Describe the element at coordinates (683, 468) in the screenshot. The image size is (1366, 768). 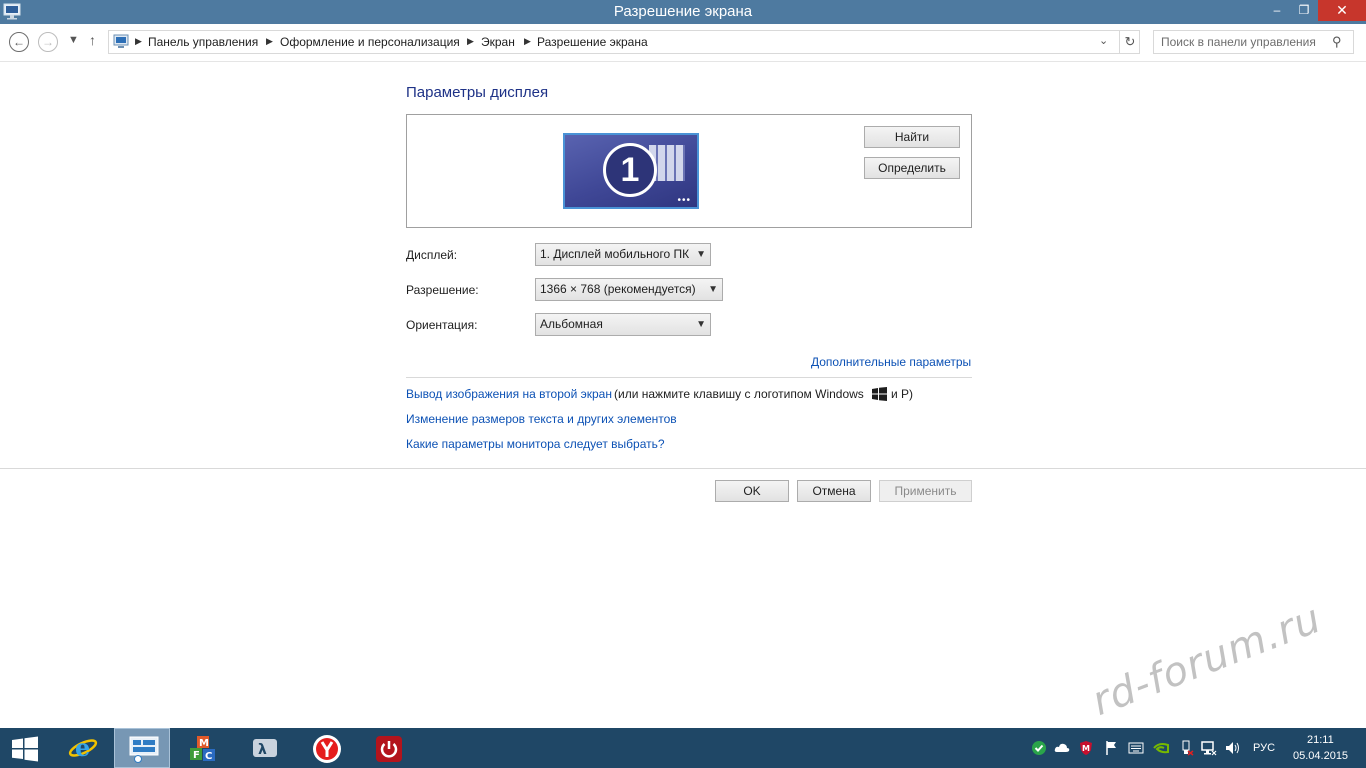
I see `footer-divider` at that location.